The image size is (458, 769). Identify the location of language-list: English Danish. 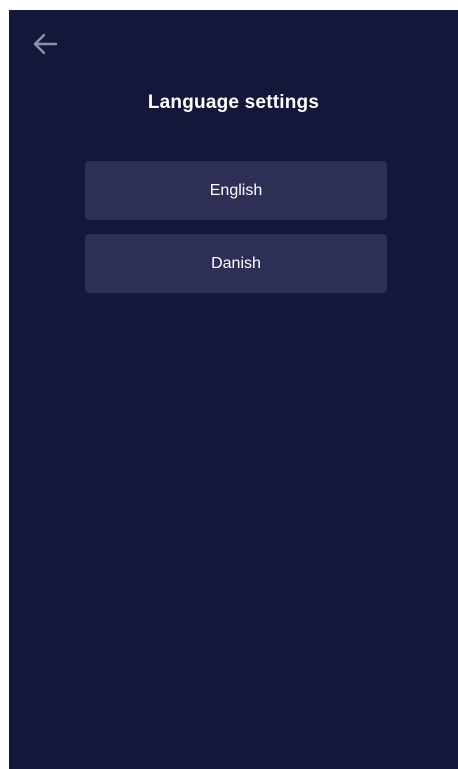
(236, 234).